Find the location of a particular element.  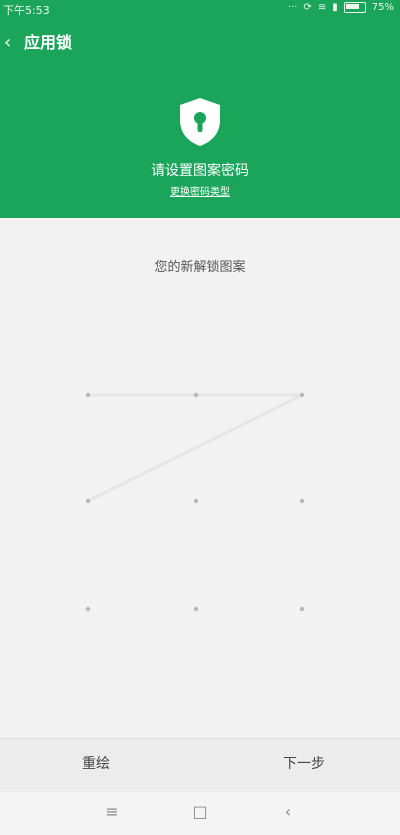

menu-icon: ≡ is located at coordinates (112, 814).